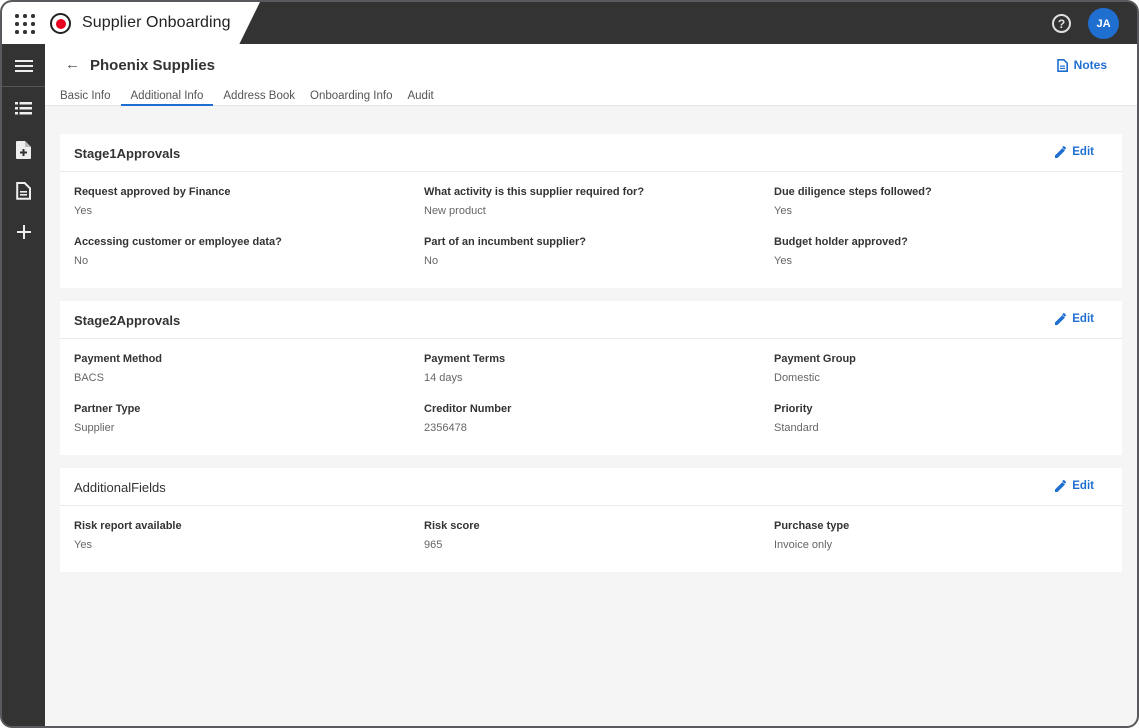 The image size is (1139, 728). I want to click on field-purchase-type: Purchase type Invoice only, so click(939, 535).